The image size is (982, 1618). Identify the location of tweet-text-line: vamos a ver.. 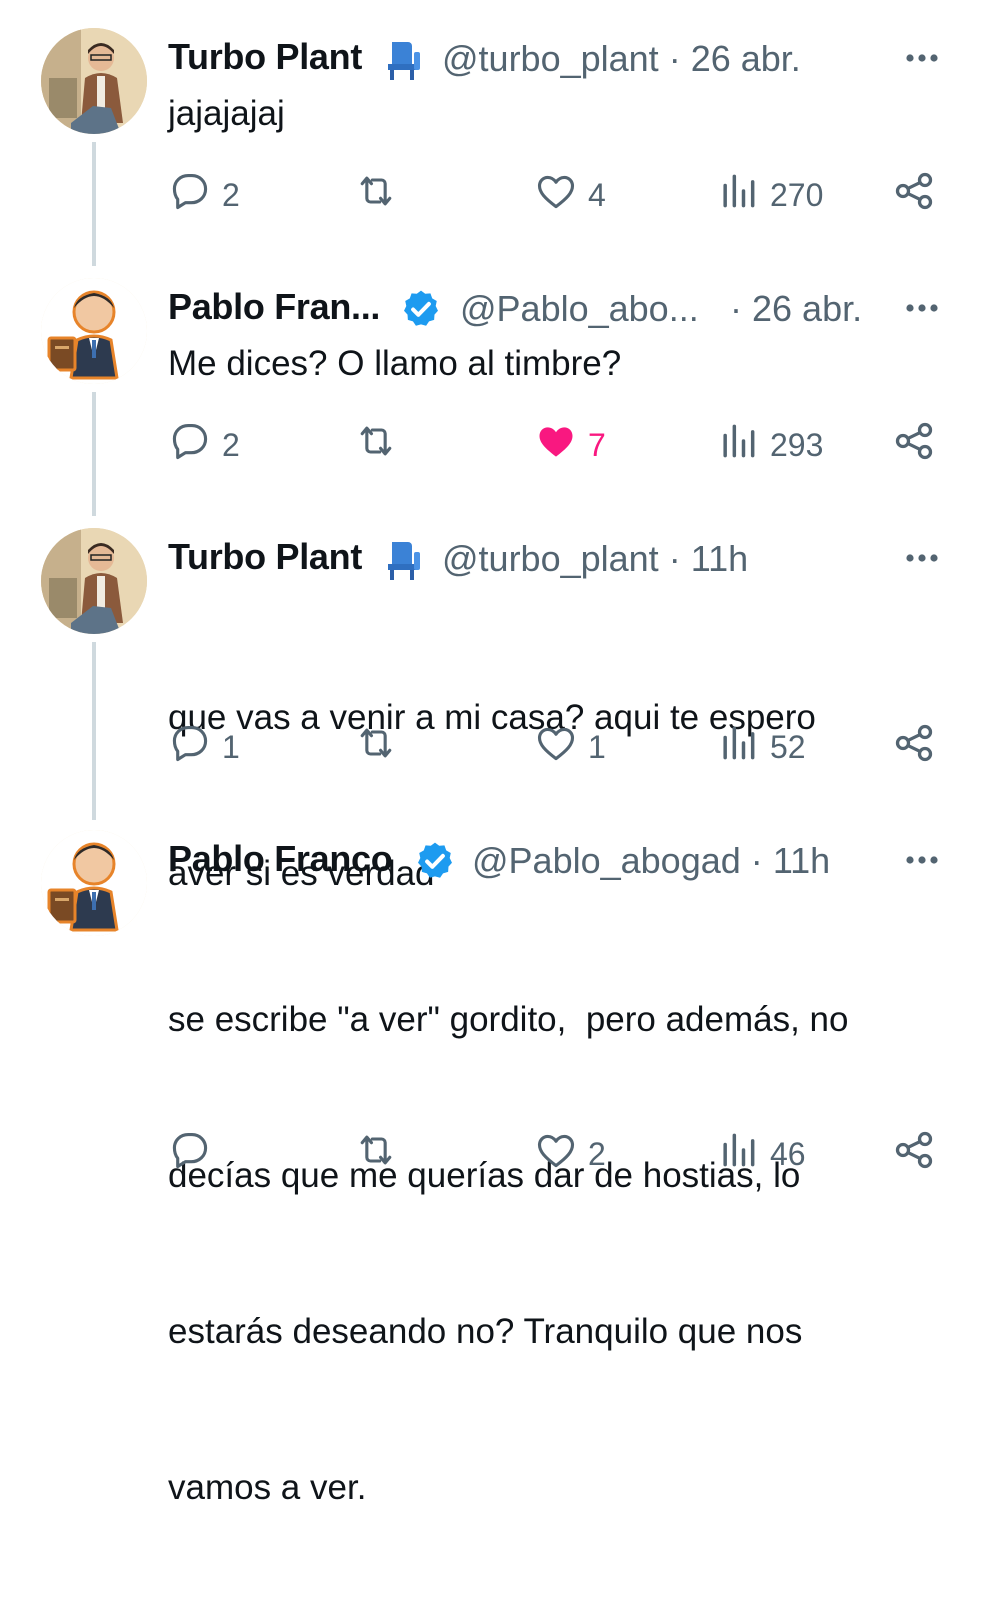
(267, 1487).